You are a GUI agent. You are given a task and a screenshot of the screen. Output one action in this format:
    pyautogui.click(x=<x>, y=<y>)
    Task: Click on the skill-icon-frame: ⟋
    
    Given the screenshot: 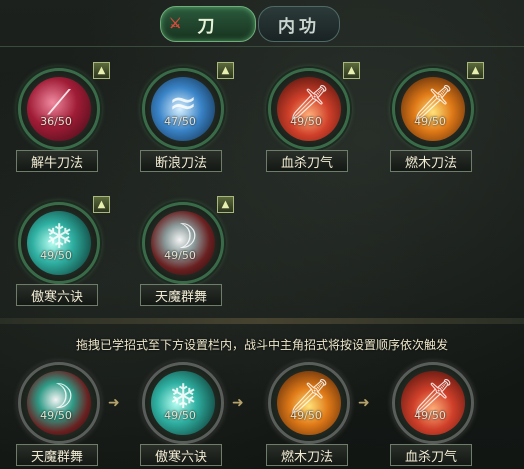 What is the action you would take?
    pyautogui.click(x=59, y=109)
    